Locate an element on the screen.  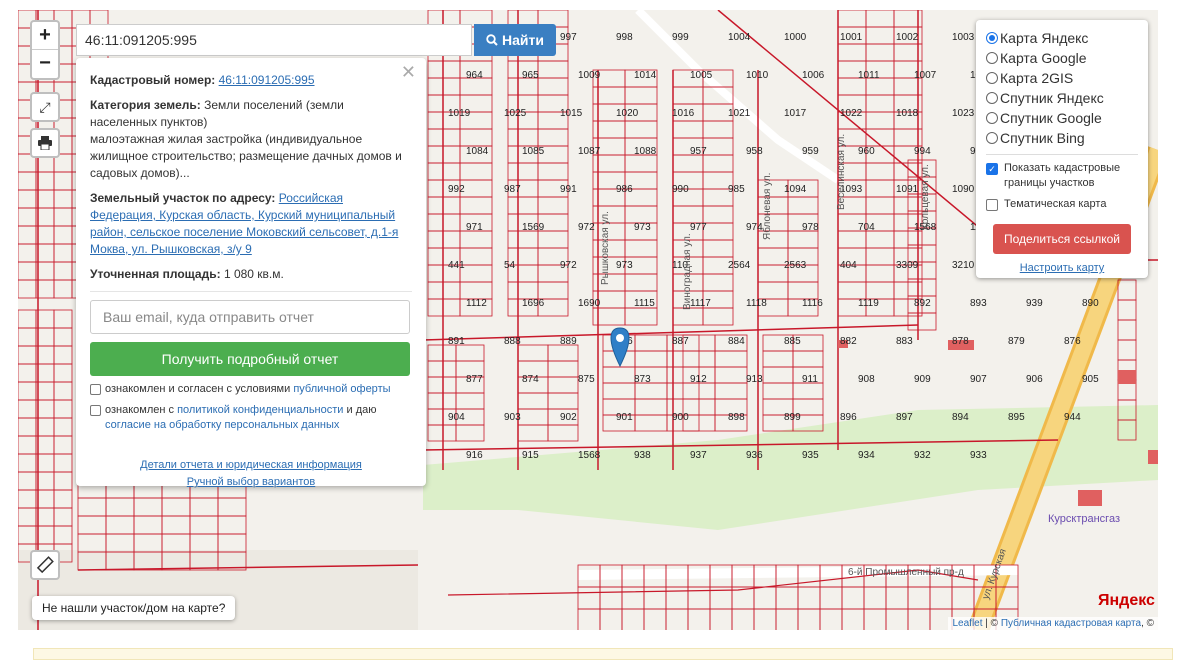
basemap-option: Карта Google is located at coordinates (1062, 58).